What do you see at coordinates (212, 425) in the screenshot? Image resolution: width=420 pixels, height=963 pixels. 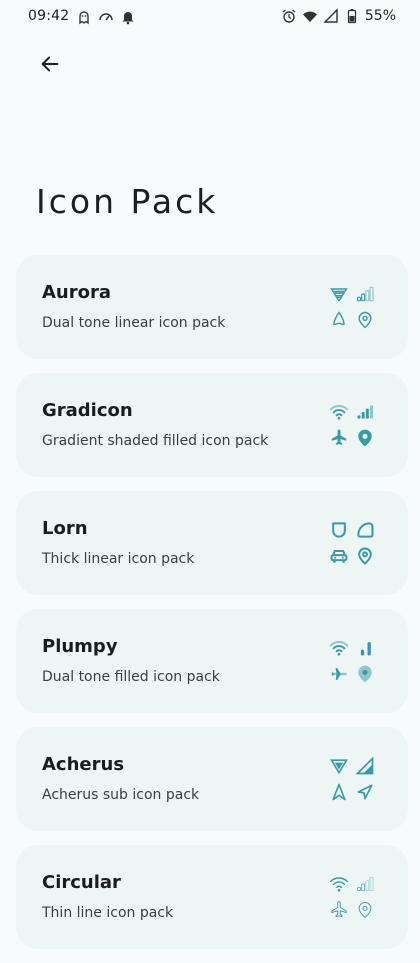 I see `icon-pack-card-gradicon: Gradicon Gradient shaded filled icon pack` at bounding box center [212, 425].